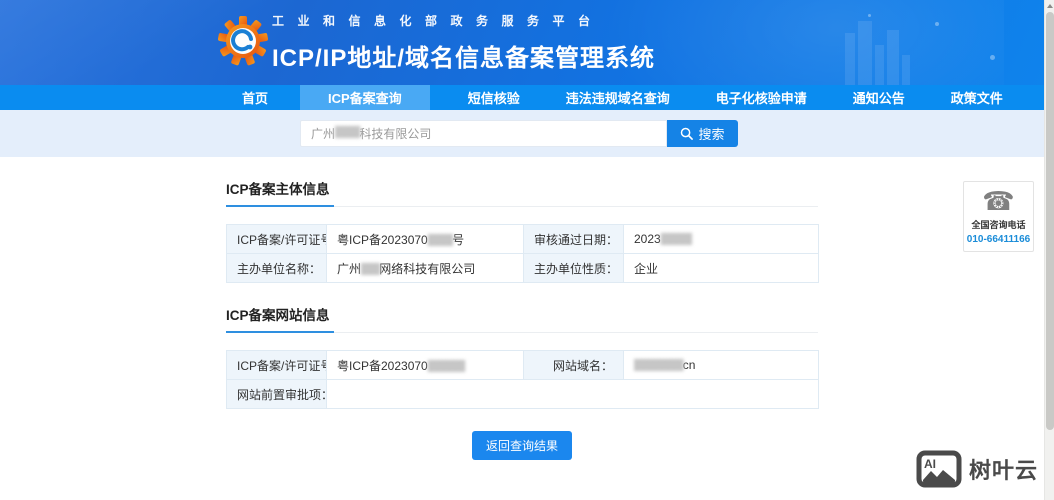  I want to click on hotline-label: 全国咨询电话, so click(998, 225).